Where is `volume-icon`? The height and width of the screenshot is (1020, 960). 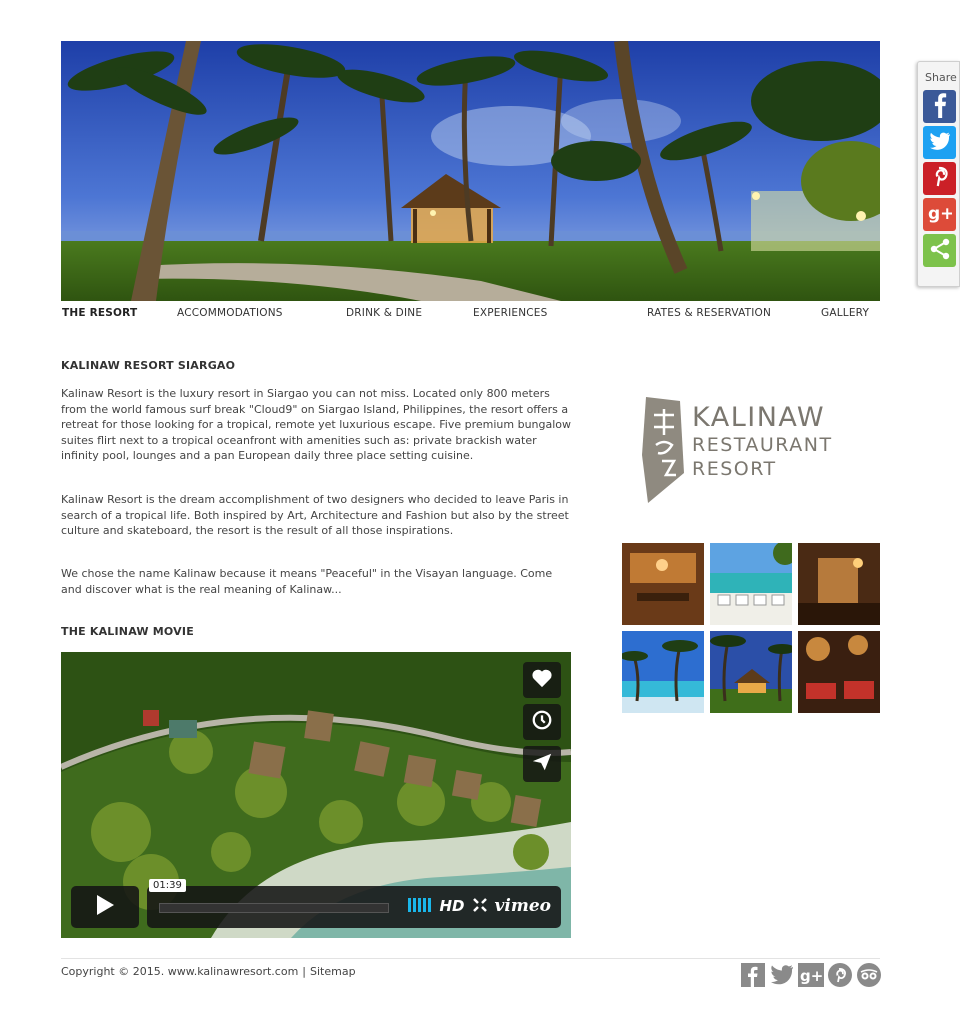
volume-icon is located at coordinates (419, 906).